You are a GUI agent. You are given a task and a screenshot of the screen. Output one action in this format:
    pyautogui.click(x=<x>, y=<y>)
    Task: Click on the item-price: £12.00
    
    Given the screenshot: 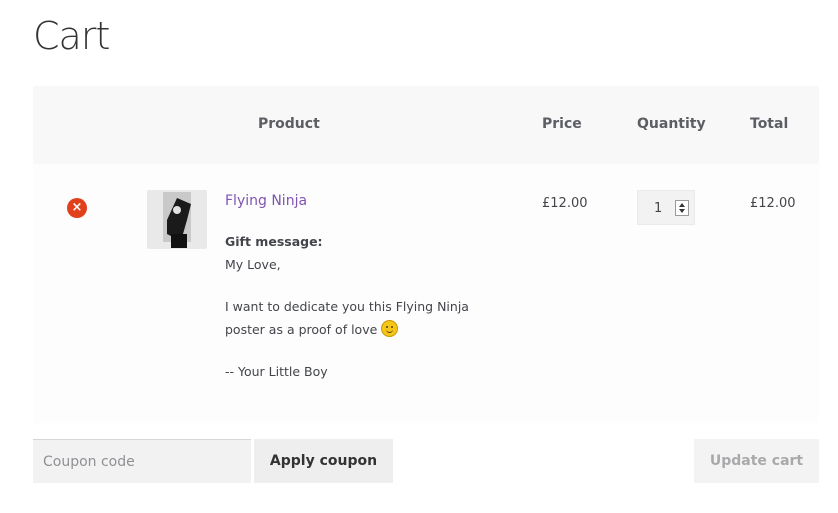 What is the action you would take?
    pyautogui.click(x=565, y=203)
    